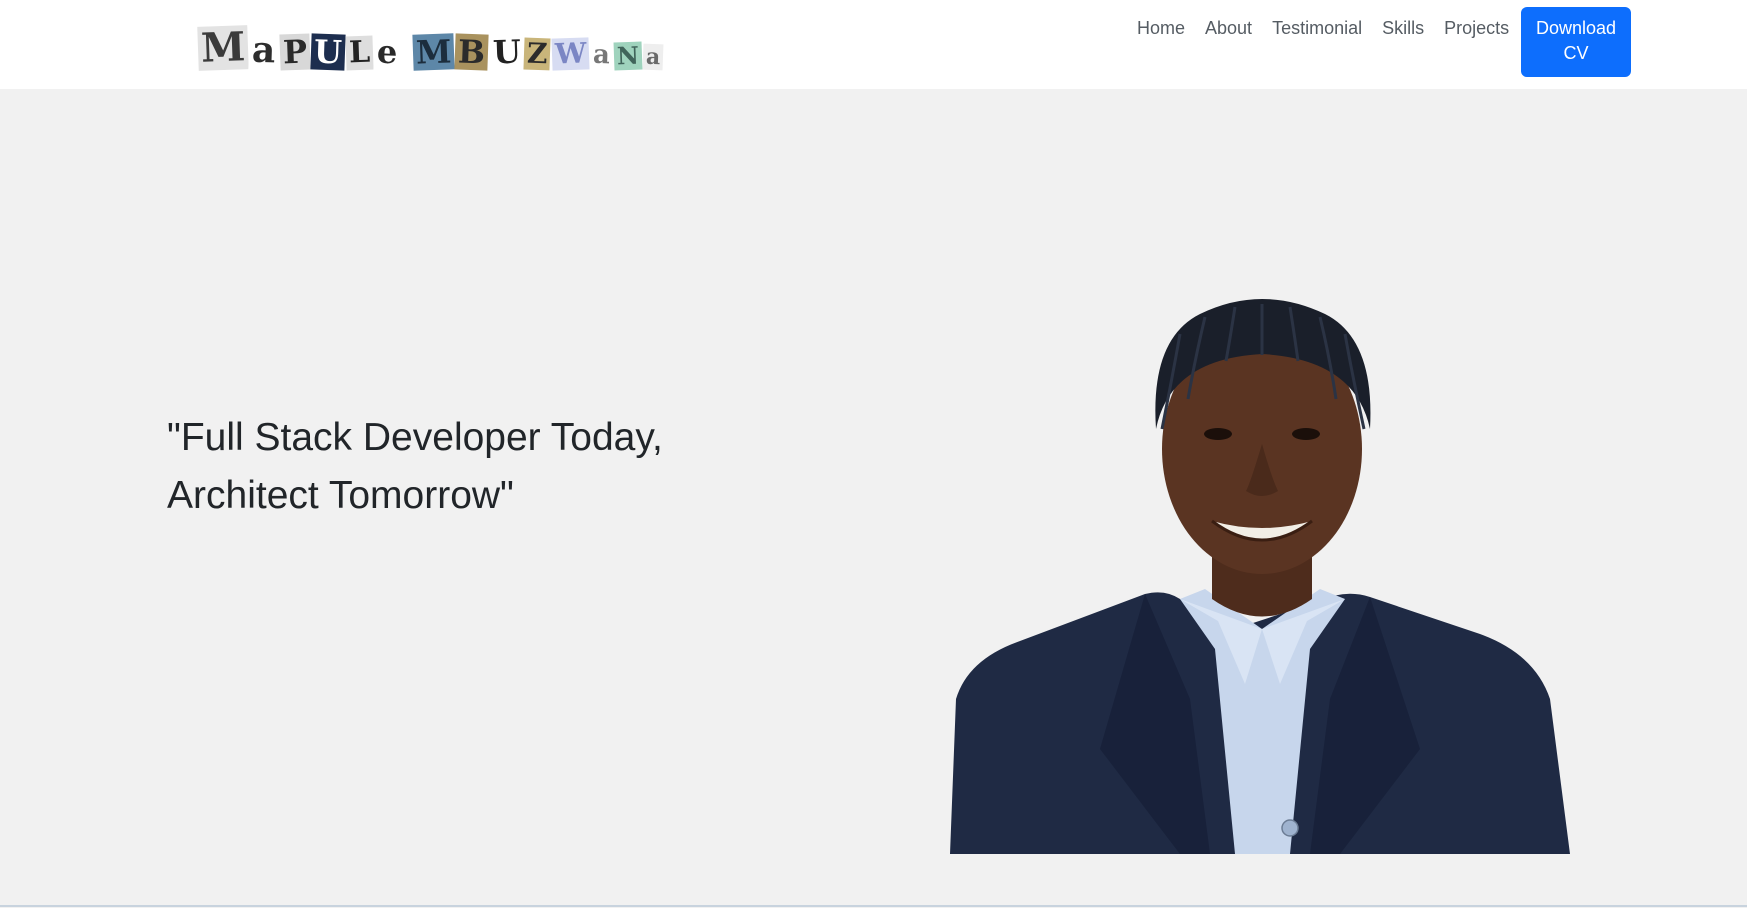 The height and width of the screenshot is (908, 1747). I want to click on logo: MaPULeMBUZWaNa, so click(430, 43).